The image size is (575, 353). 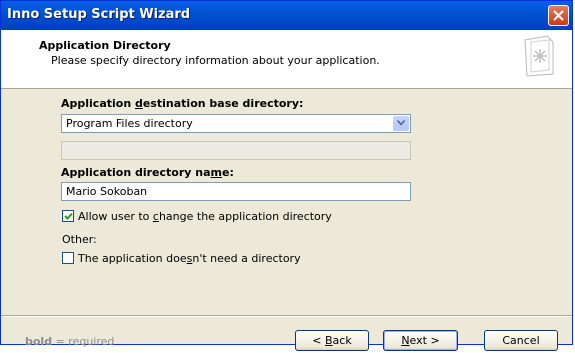 What do you see at coordinates (99, 14) in the screenshot?
I see `window-title: Inno Setup Script Wizard` at bounding box center [99, 14].